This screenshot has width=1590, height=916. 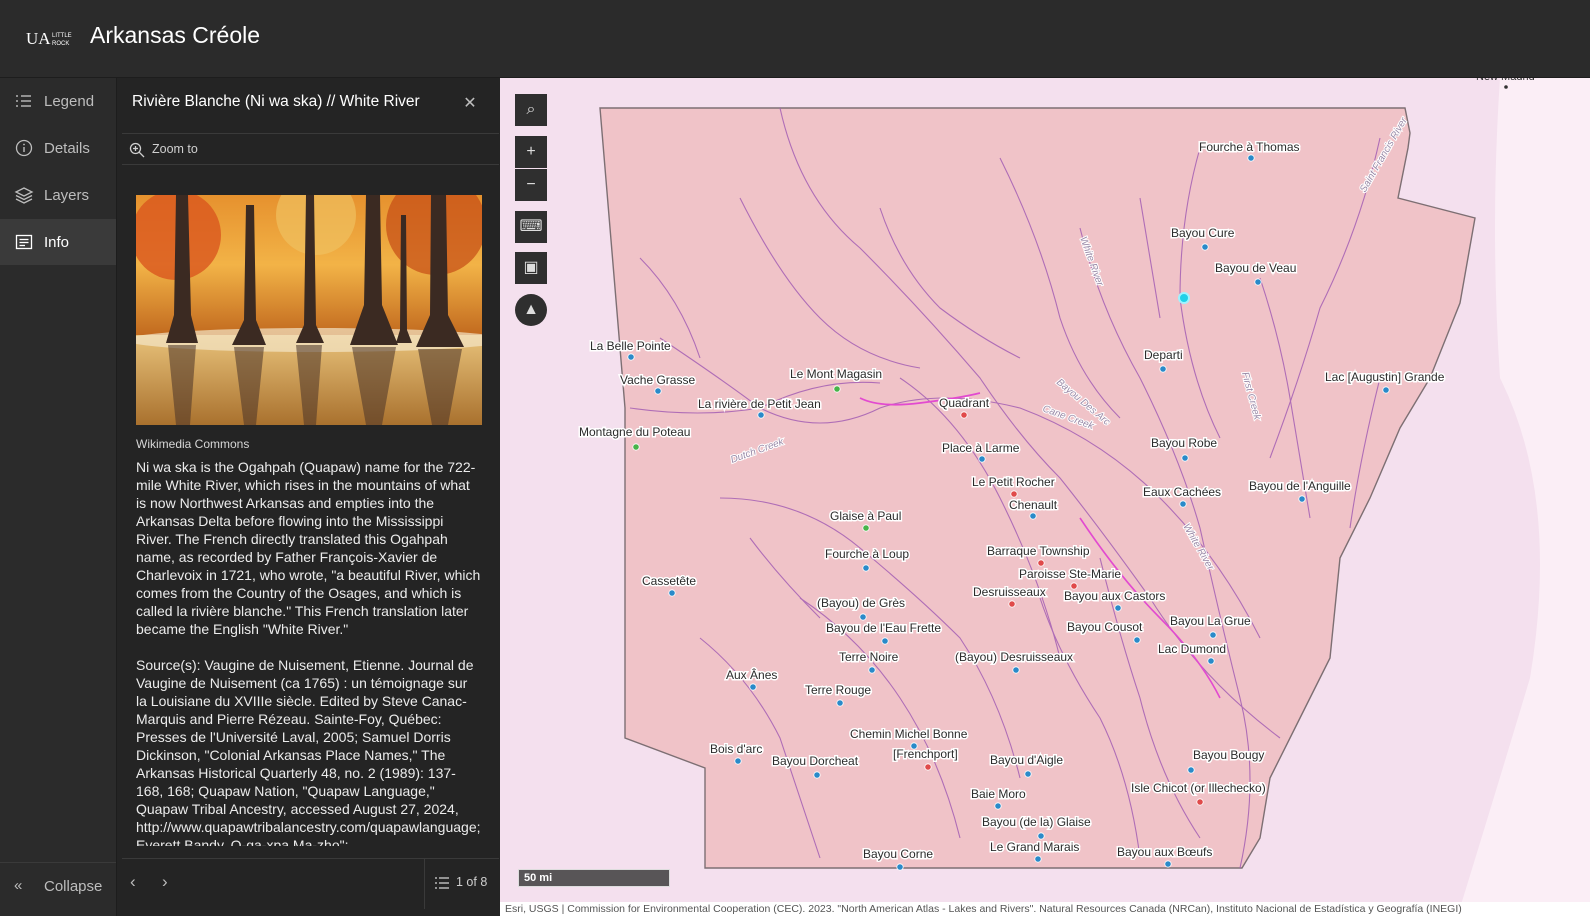 What do you see at coordinates (531, 227) in the screenshot?
I see `keyboard-button: ⌨` at bounding box center [531, 227].